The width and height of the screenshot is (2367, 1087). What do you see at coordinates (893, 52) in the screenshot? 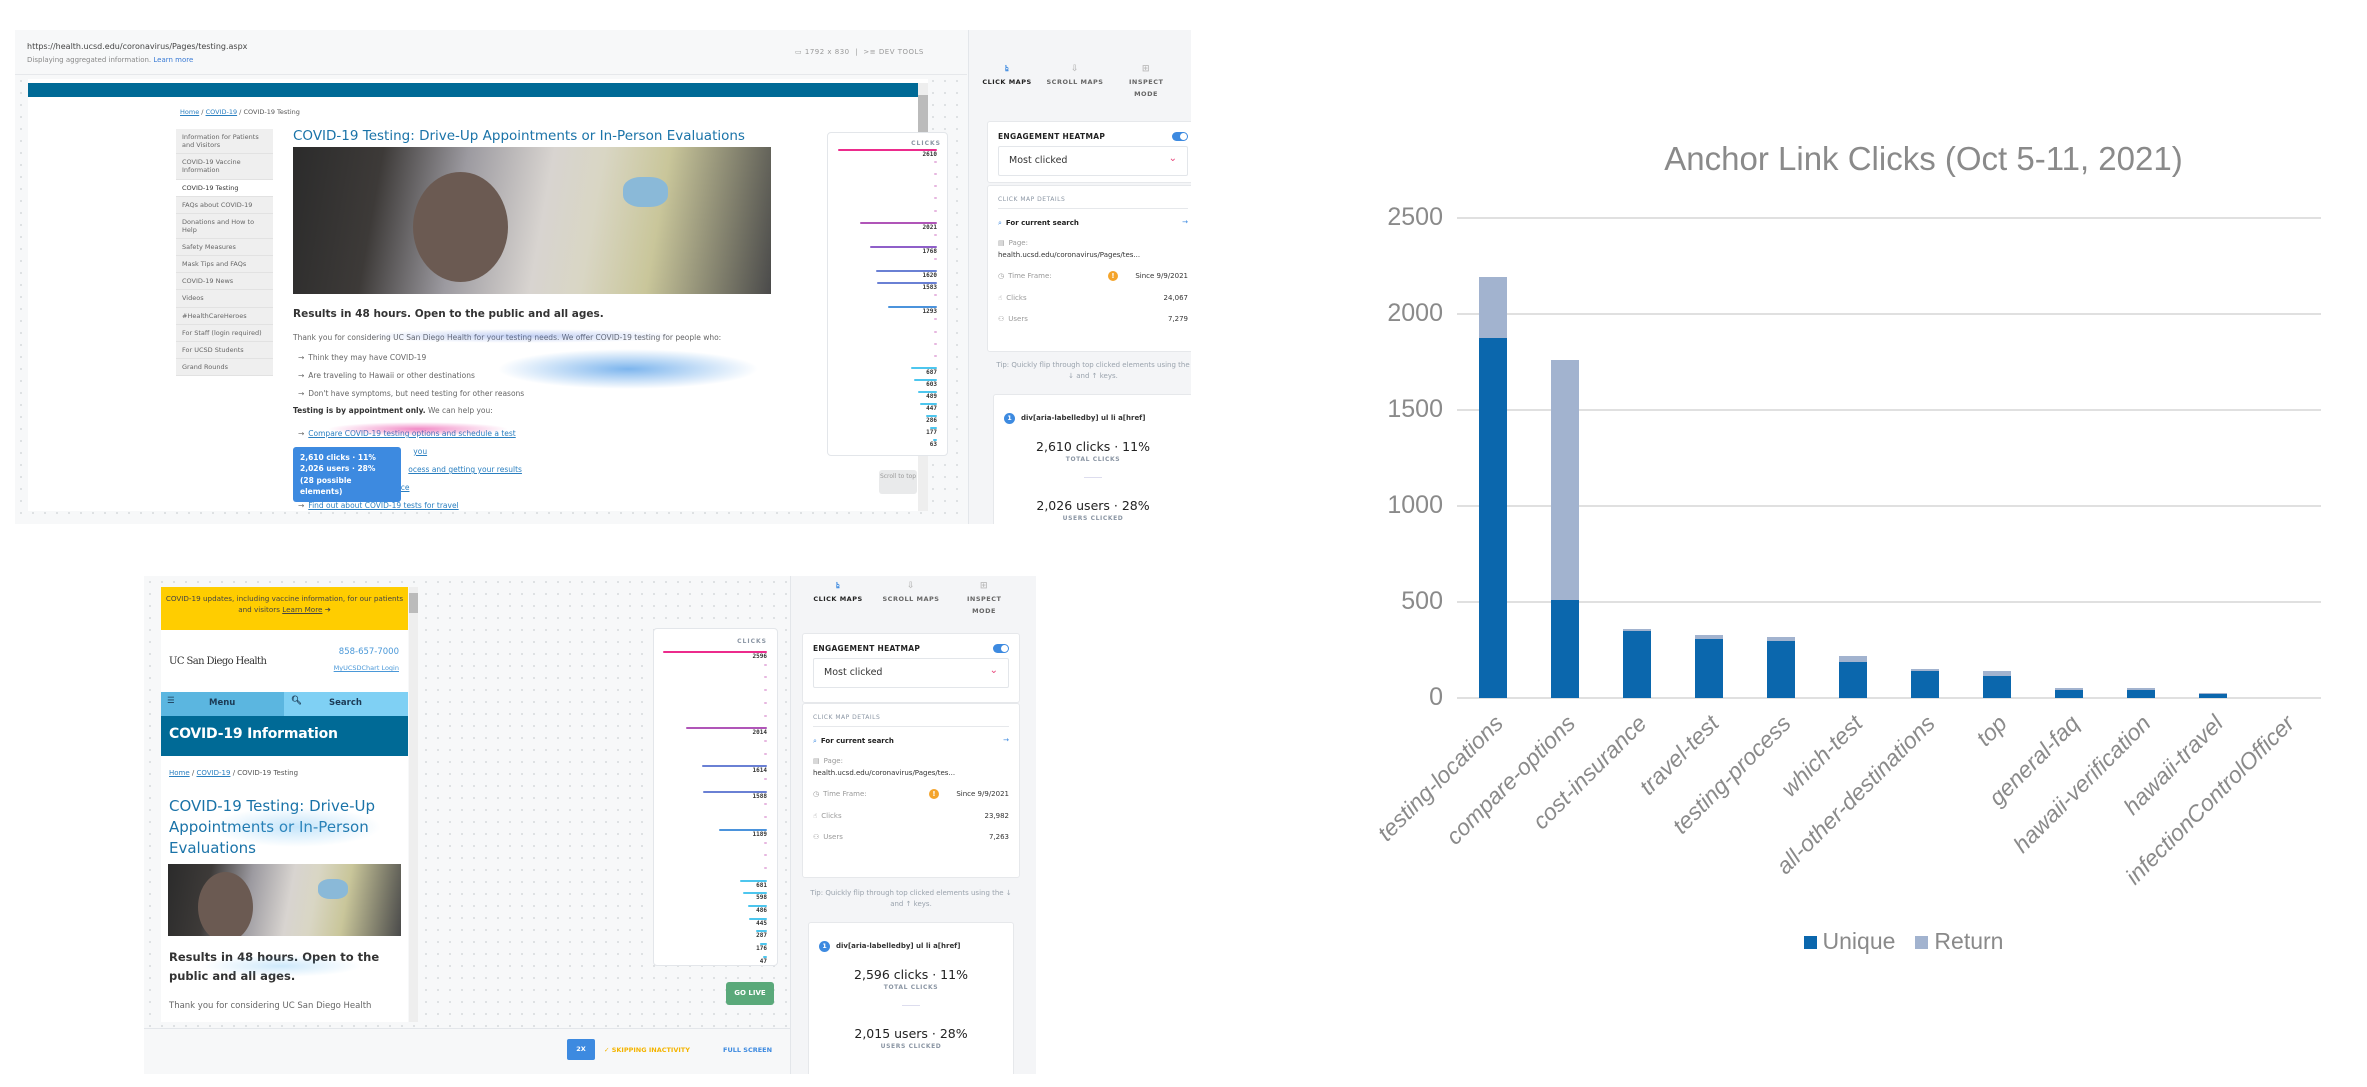
I see `dev-tools-button: >≡ DEV TOOLS` at bounding box center [893, 52].